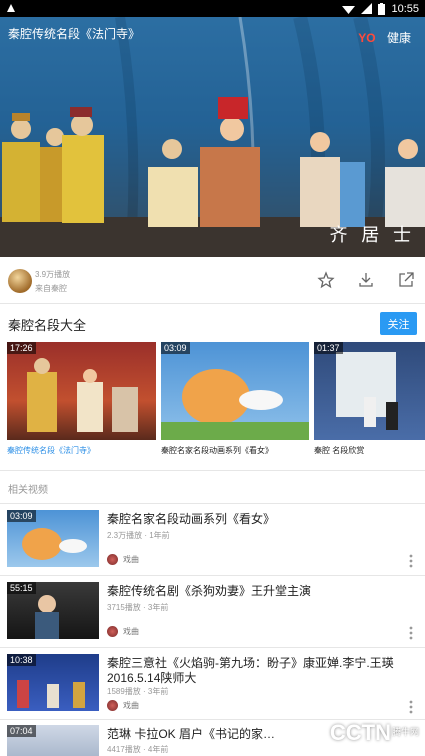  What do you see at coordinates (398, 38) in the screenshot?
I see `logo-suffix: 健康` at bounding box center [398, 38].